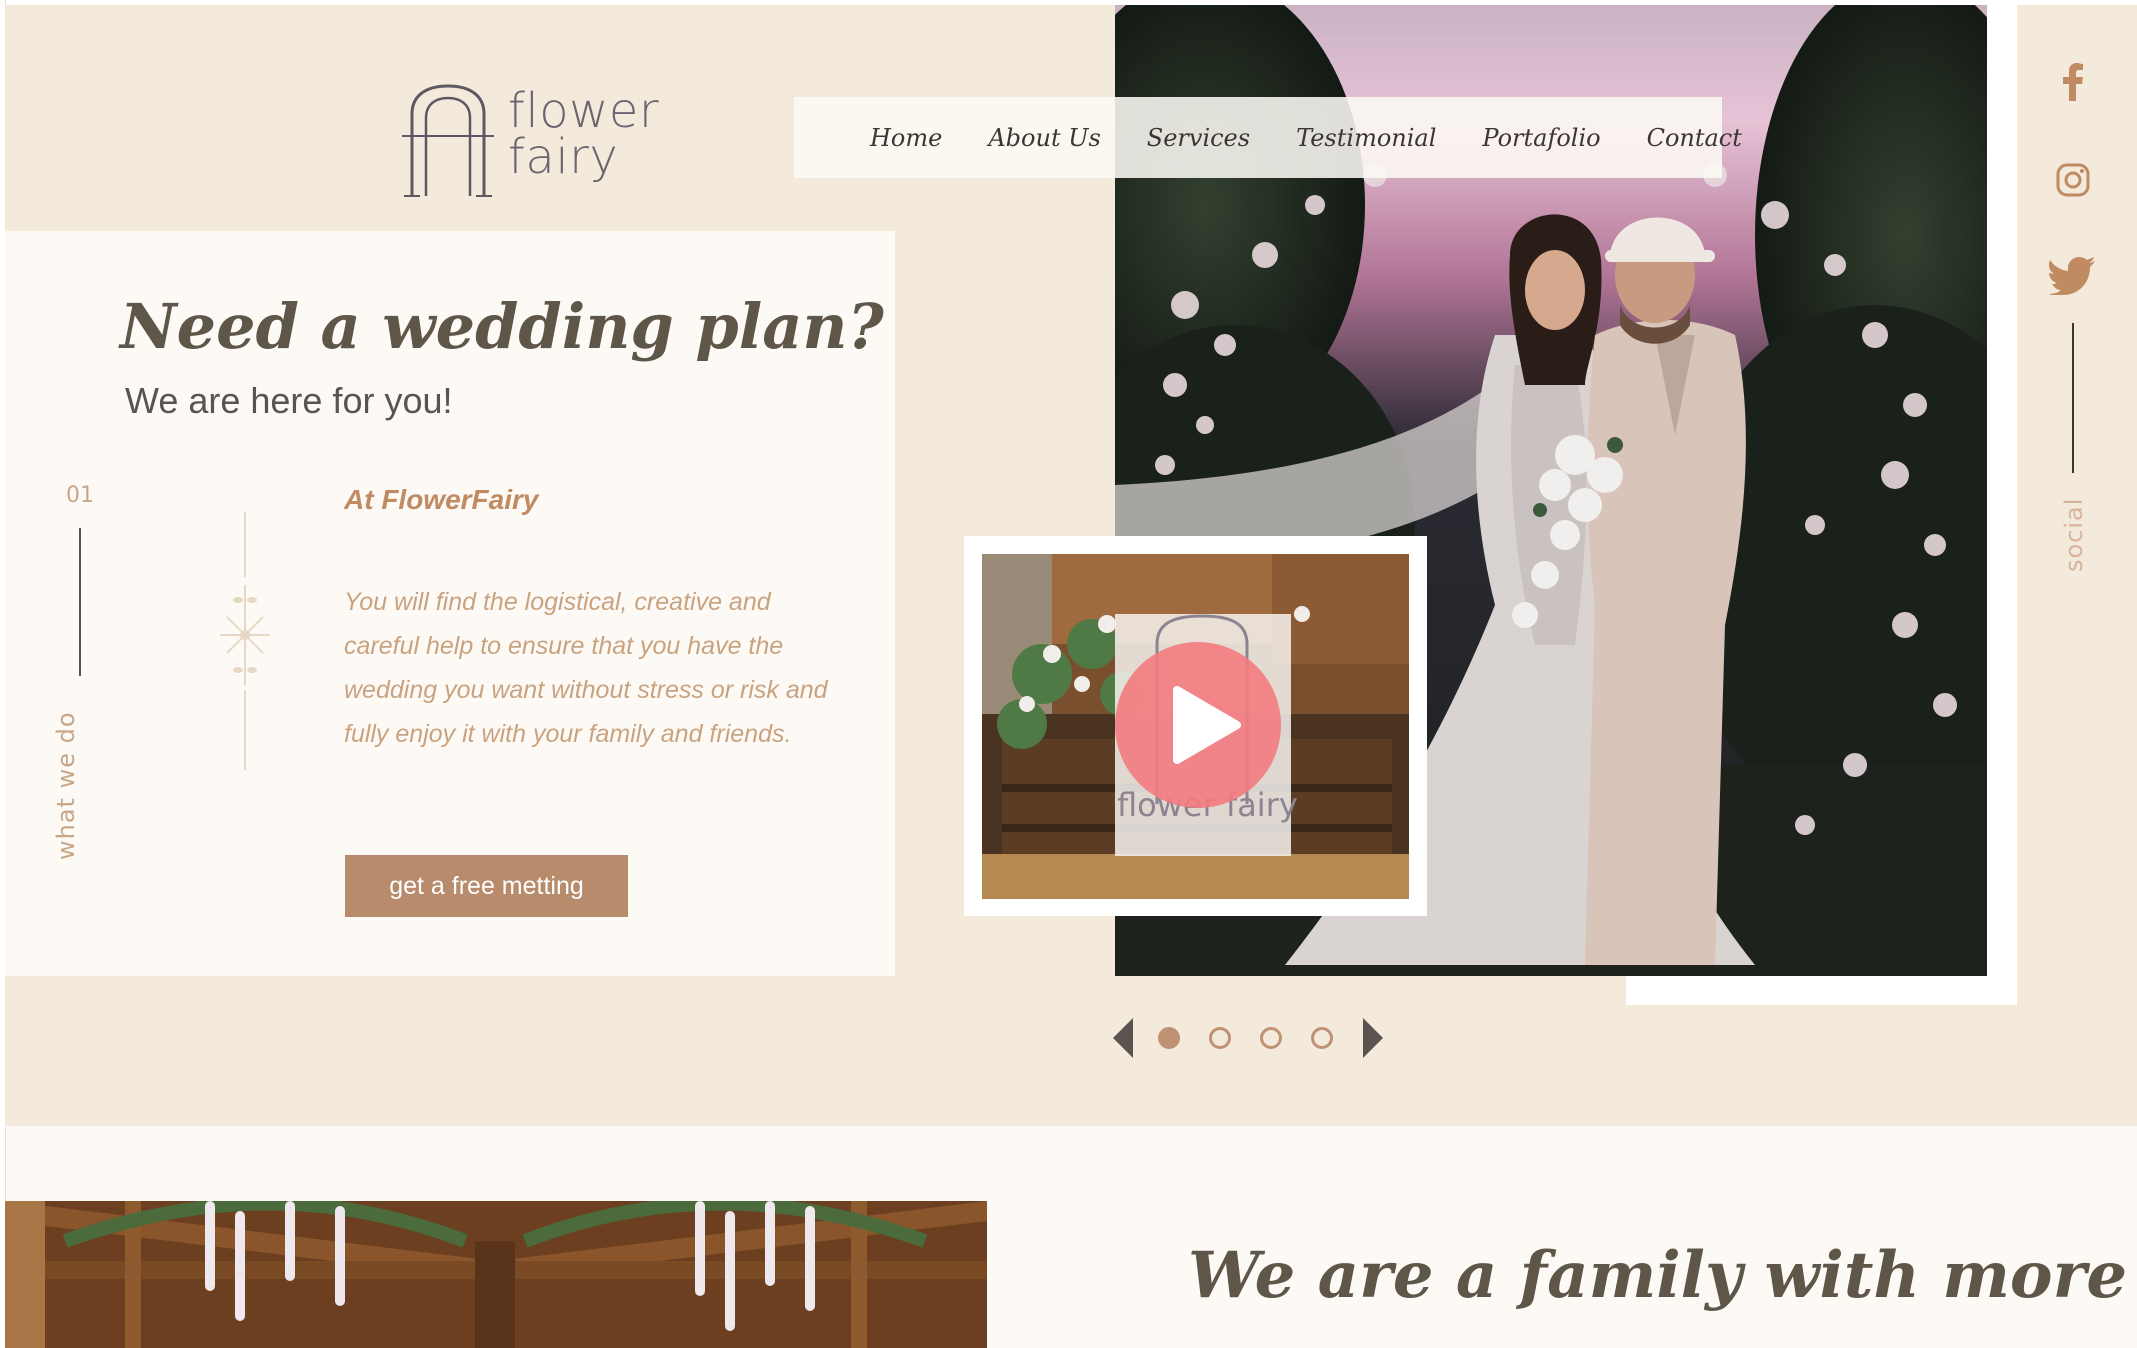 This screenshot has height=1348, width=2137. What do you see at coordinates (80, 495) in the screenshot?
I see `section-number: 01` at bounding box center [80, 495].